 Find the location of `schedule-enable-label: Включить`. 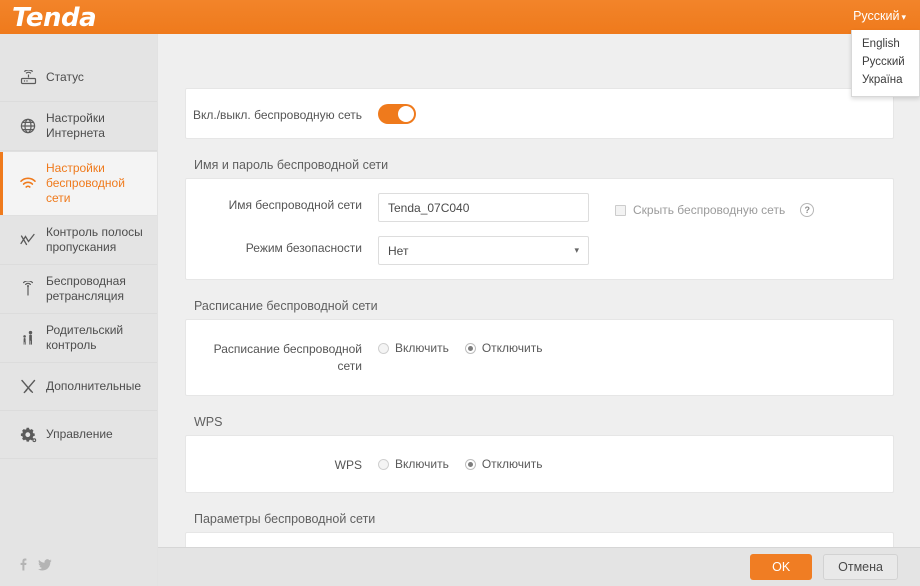

schedule-enable-label: Включить is located at coordinates (422, 348).